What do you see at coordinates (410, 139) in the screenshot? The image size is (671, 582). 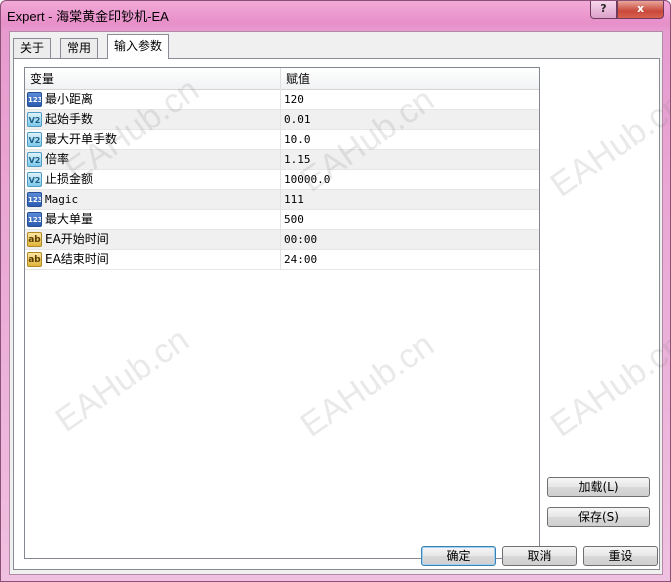 I see `param-value: 10.0` at bounding box center [410, 139].